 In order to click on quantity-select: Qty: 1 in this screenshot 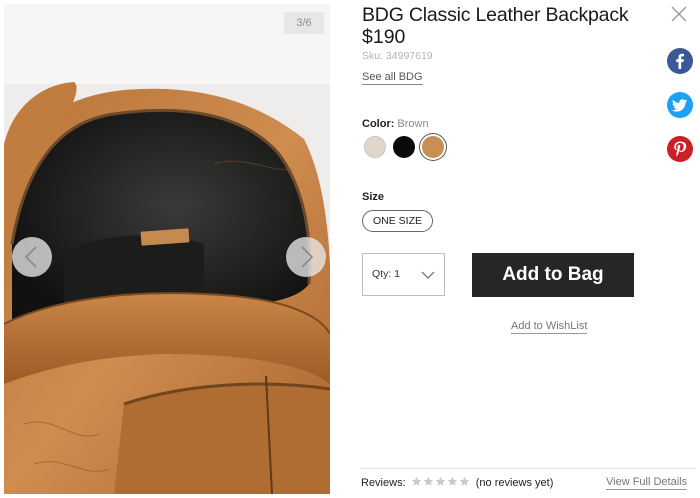, I will do `click(403, 274)`.